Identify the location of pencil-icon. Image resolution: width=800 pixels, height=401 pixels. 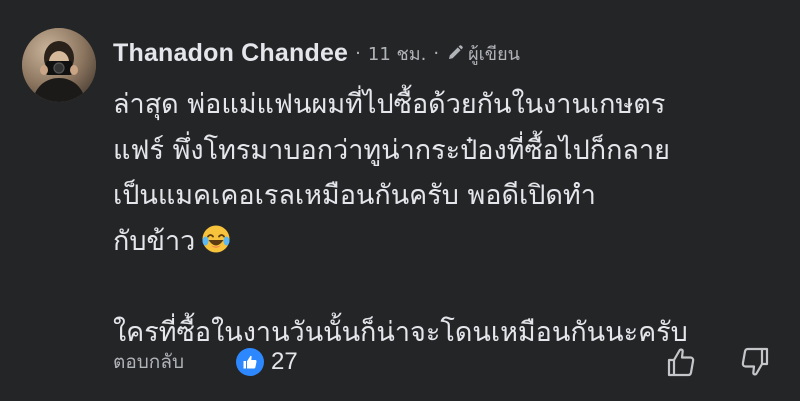
(456, 52).